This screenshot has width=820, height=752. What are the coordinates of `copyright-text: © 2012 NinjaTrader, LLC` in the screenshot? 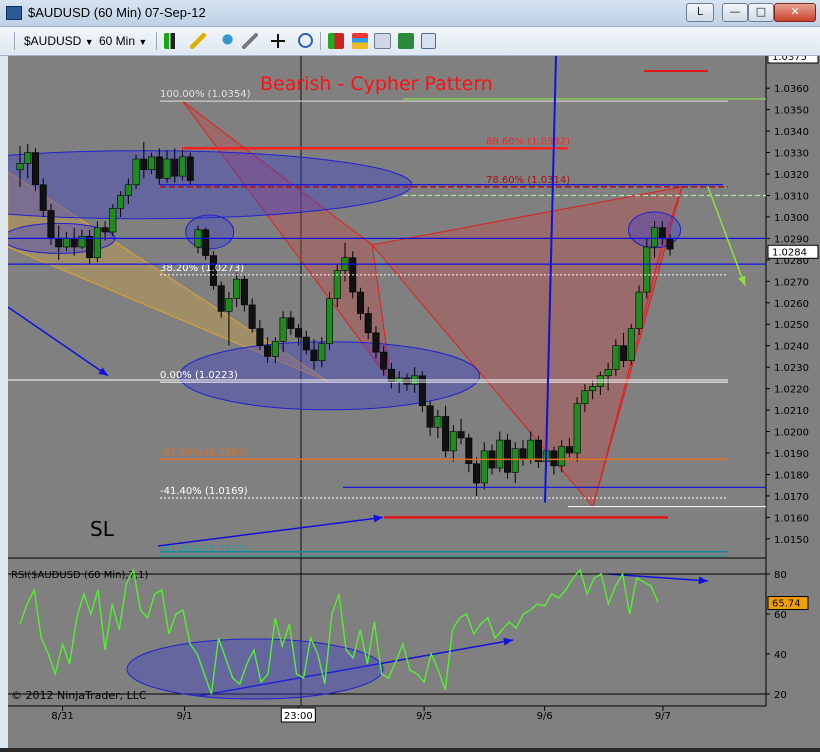 It's located at (79, 695).